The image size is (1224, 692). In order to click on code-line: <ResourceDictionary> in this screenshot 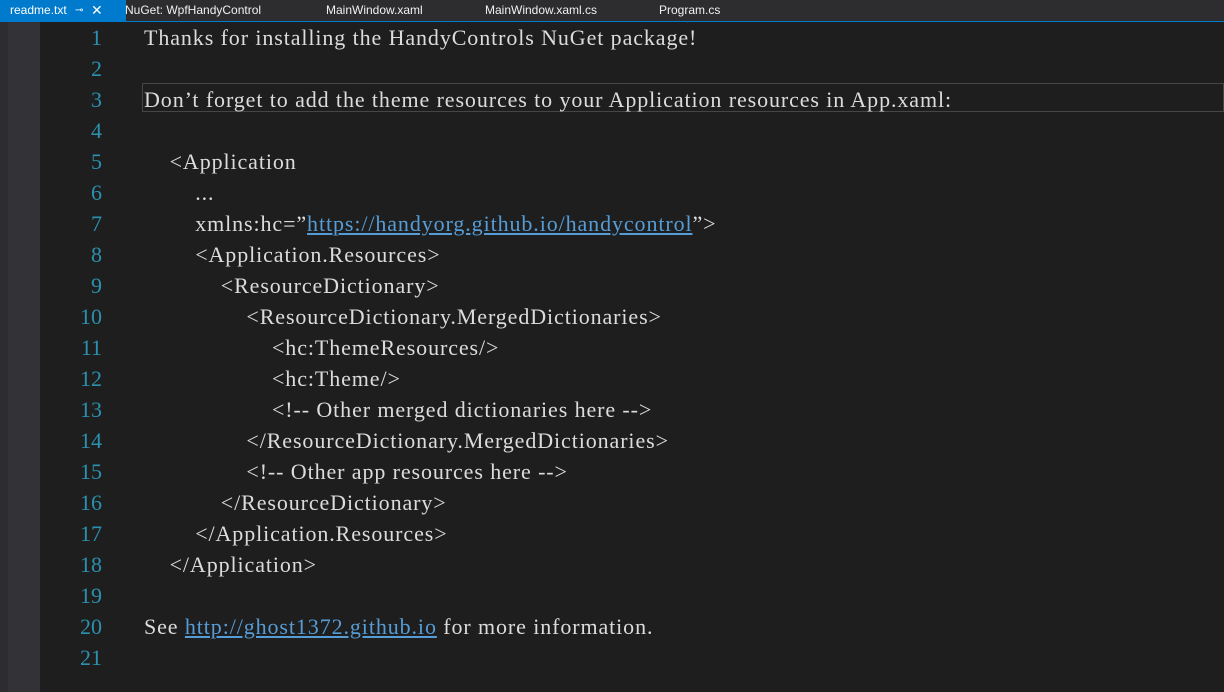, I will do `click(292, 285)`.